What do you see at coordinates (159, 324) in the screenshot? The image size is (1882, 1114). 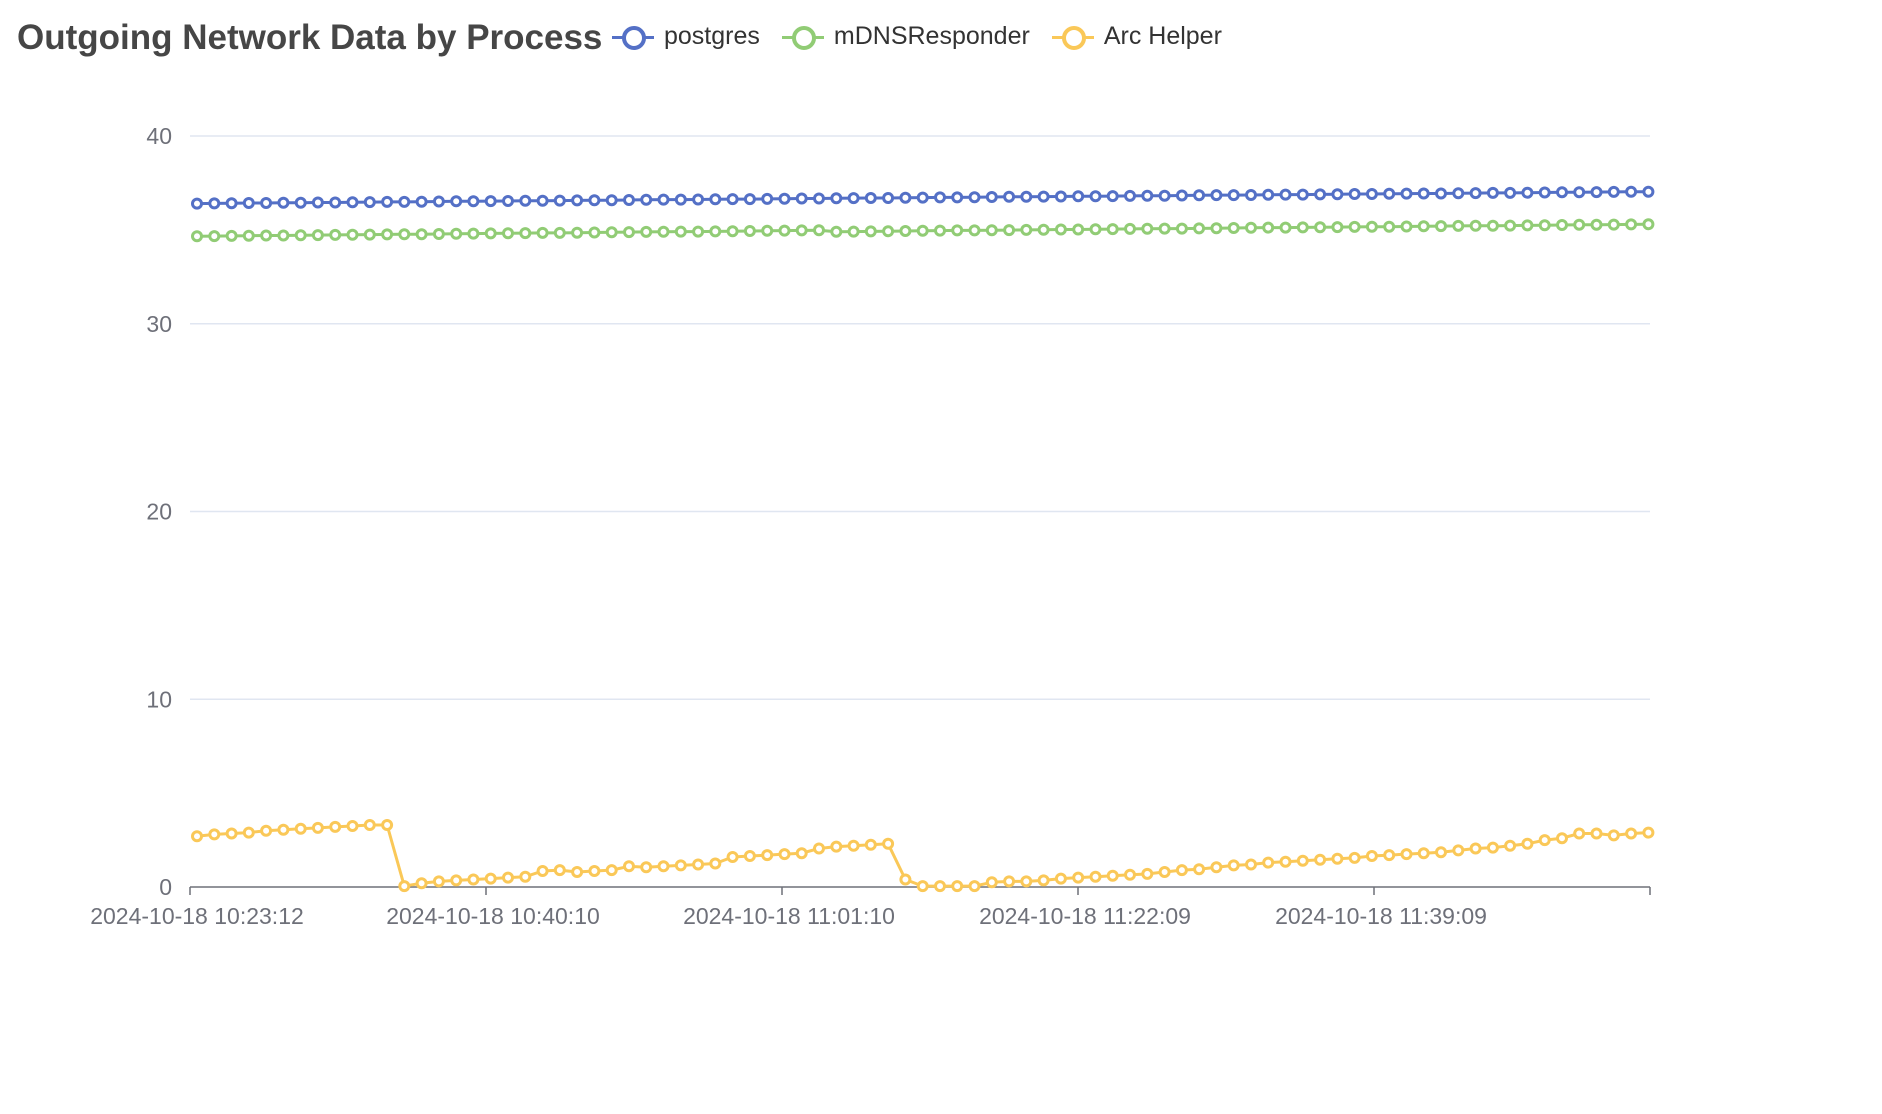 I see `y-tick-label: 30` at bounding box center [159, 324].